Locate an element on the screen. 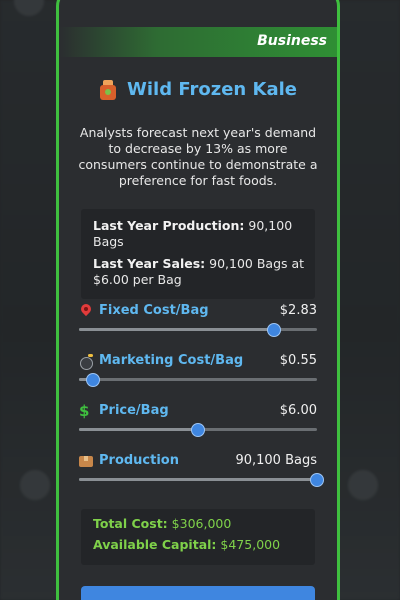  price-track is located at coordinates (198, 430).